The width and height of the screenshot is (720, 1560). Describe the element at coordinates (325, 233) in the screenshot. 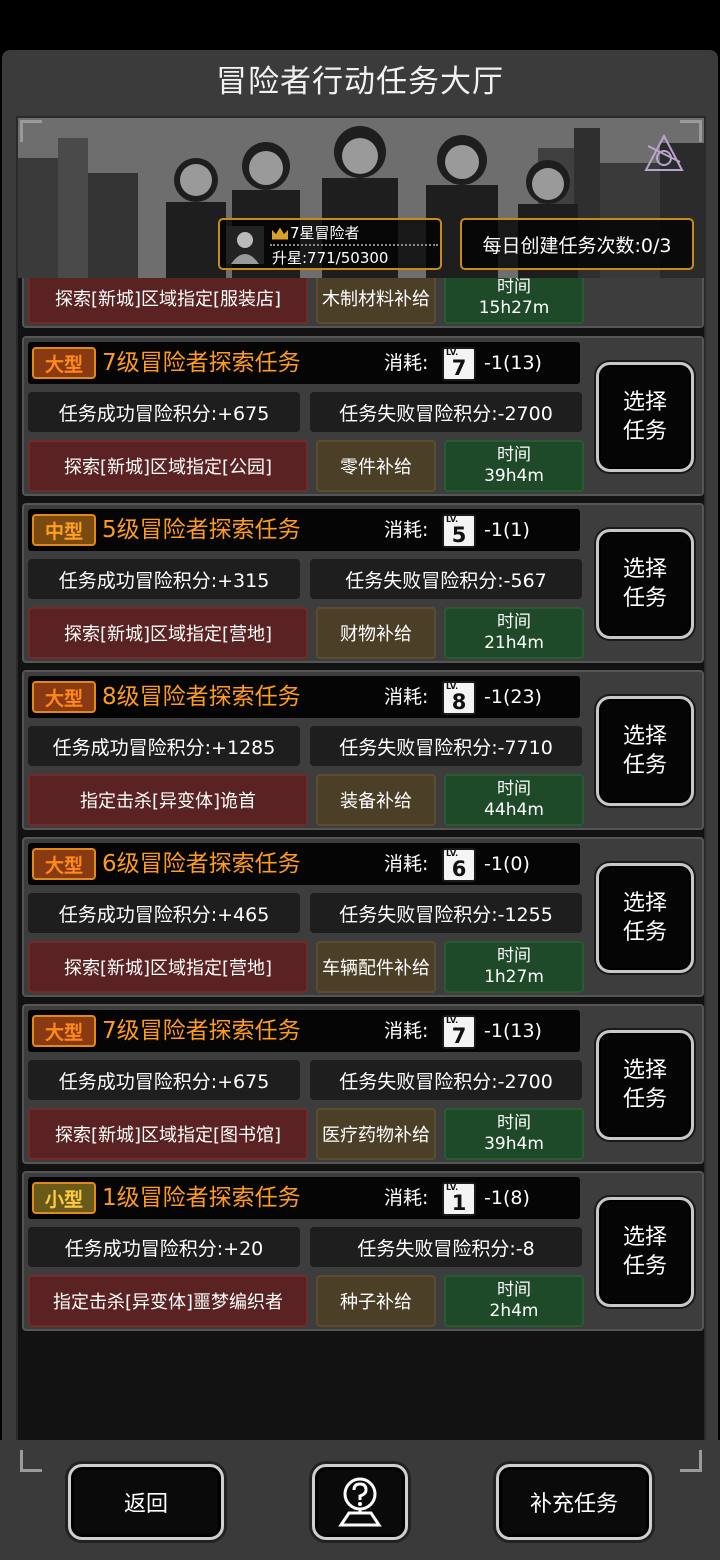

I see `rank-title-text: 7星冒险者` at that location.